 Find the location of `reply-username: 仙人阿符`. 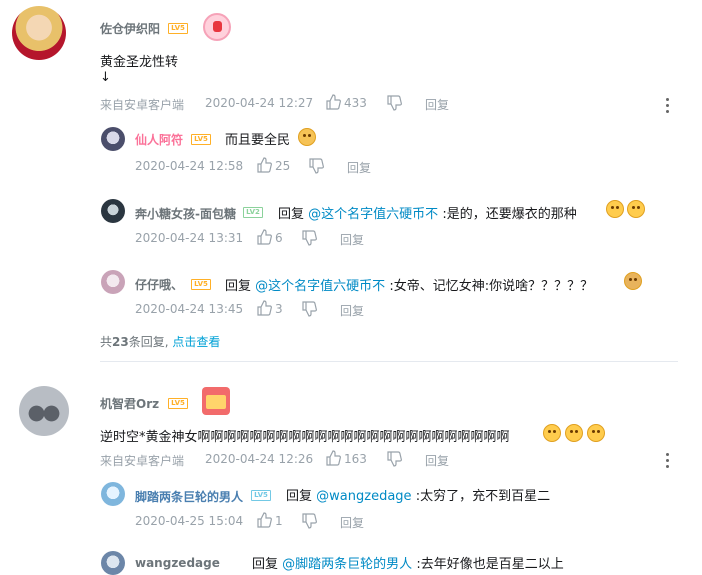

reply-username: 仙人阿符 is located at coordinates (159, 139).